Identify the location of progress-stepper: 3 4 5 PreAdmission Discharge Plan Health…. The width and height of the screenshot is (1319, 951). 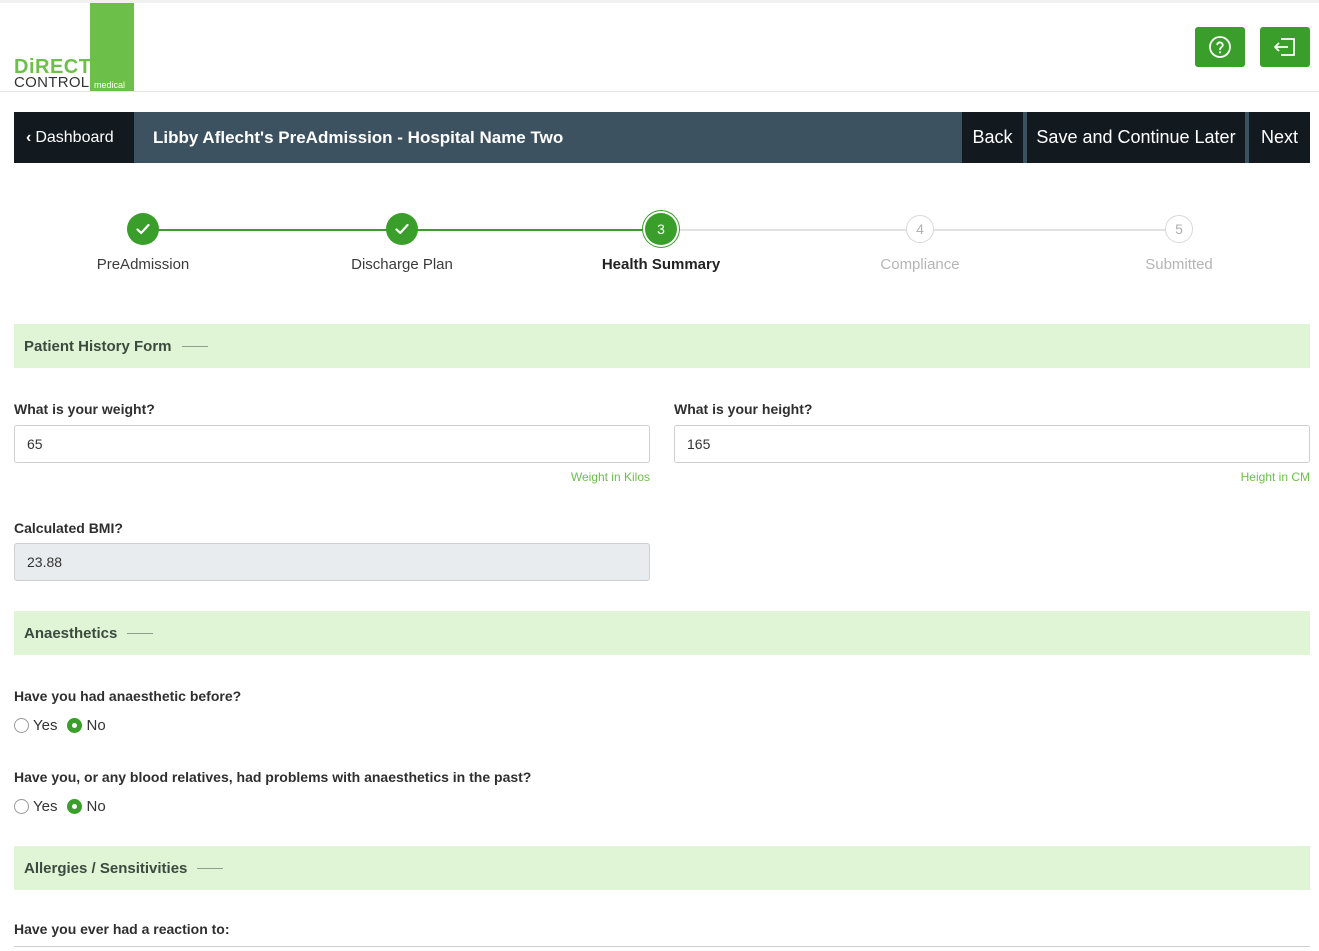
(659, 245).